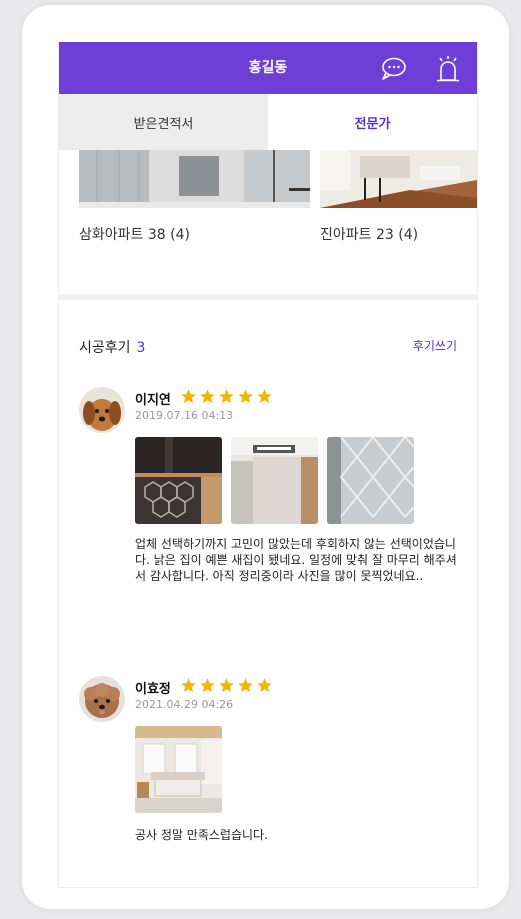 Image resolution: width=521 pixels, height=919 pixels. Describe the element at coordinates (141, 348) in the screenshot. I see `reviews-count: 3` at that location.